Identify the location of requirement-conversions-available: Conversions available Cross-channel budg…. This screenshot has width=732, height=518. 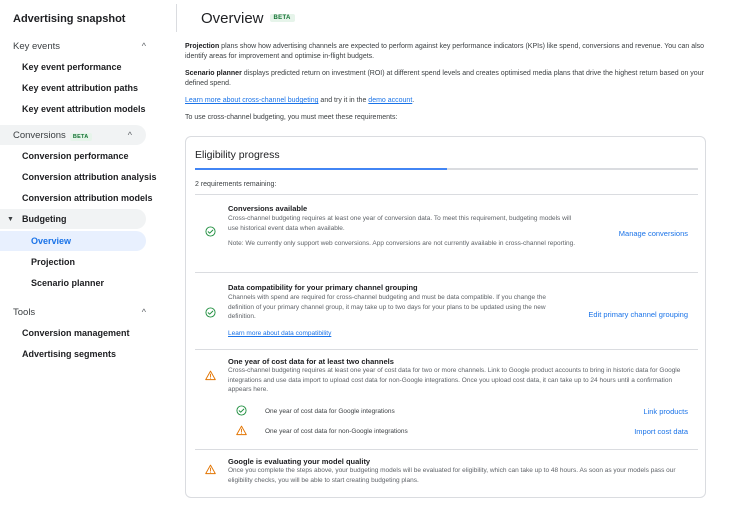
(446, 233).